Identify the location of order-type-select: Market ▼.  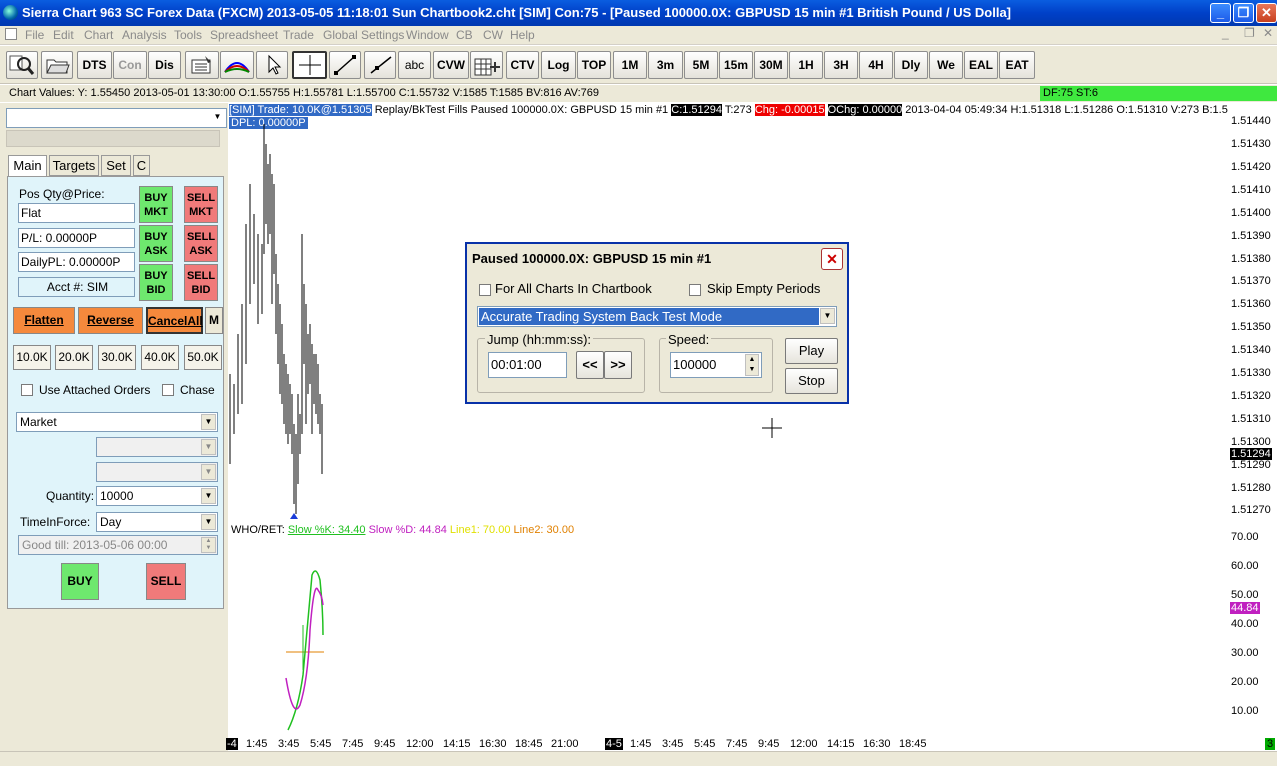
(117, 422).